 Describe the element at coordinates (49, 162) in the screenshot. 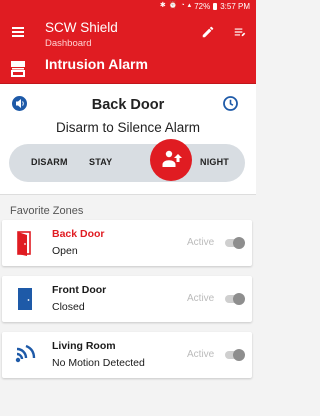

I see `disarm-button: DISARM` at that location.